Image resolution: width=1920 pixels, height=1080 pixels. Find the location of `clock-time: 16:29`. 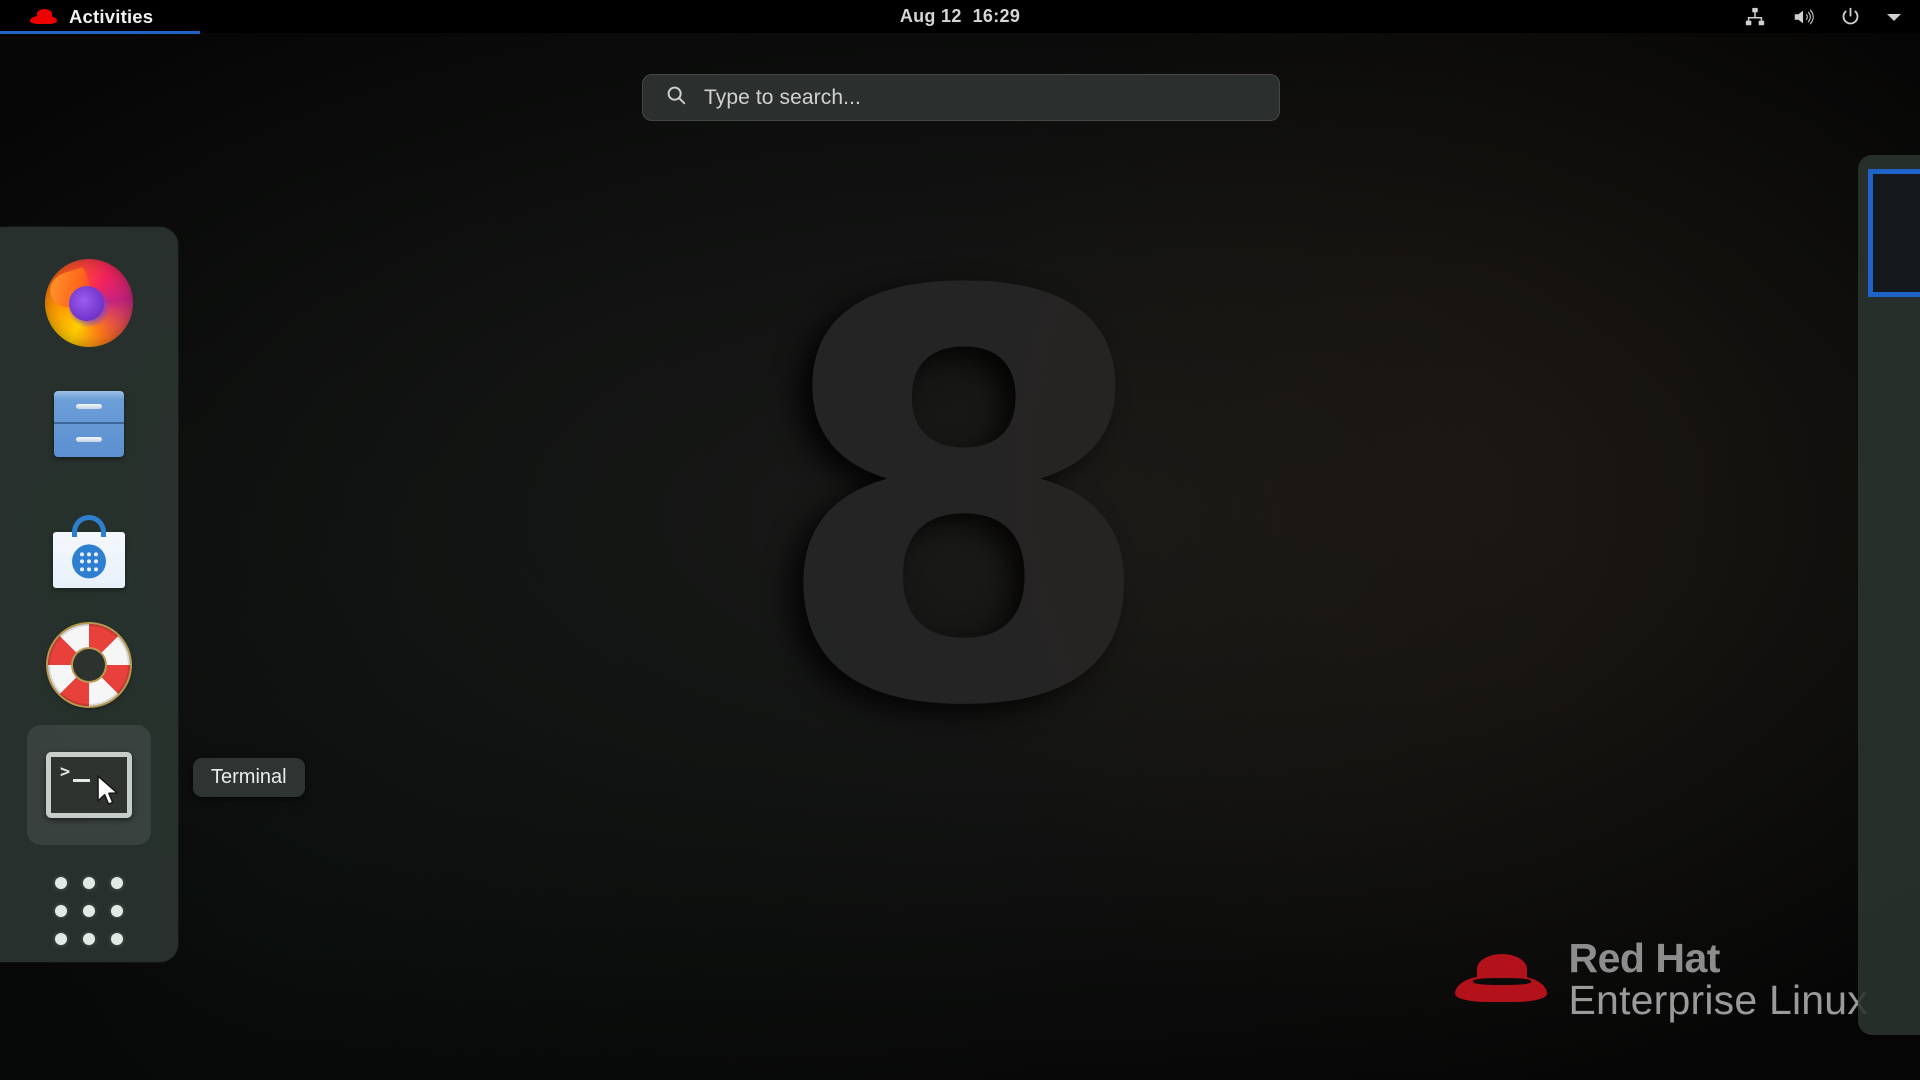

clock-time: 16:29 is located at coordinates (996, 16).